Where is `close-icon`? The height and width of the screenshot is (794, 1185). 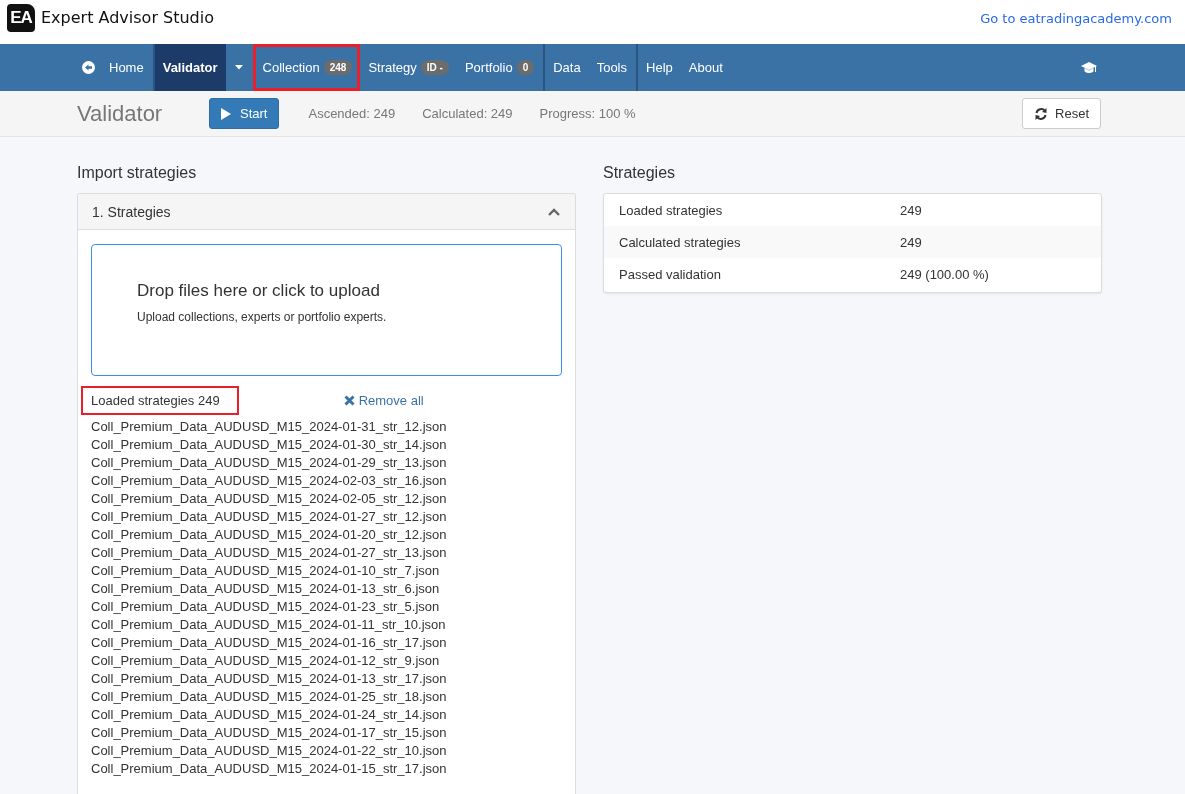
close-icon is located at coordinates (349, 400).